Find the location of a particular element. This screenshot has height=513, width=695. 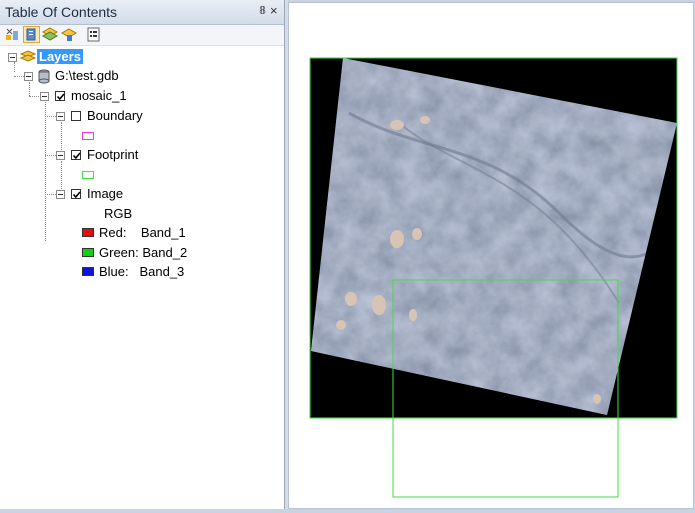

image-collapse-toggle is located at coordinates (60, 194).